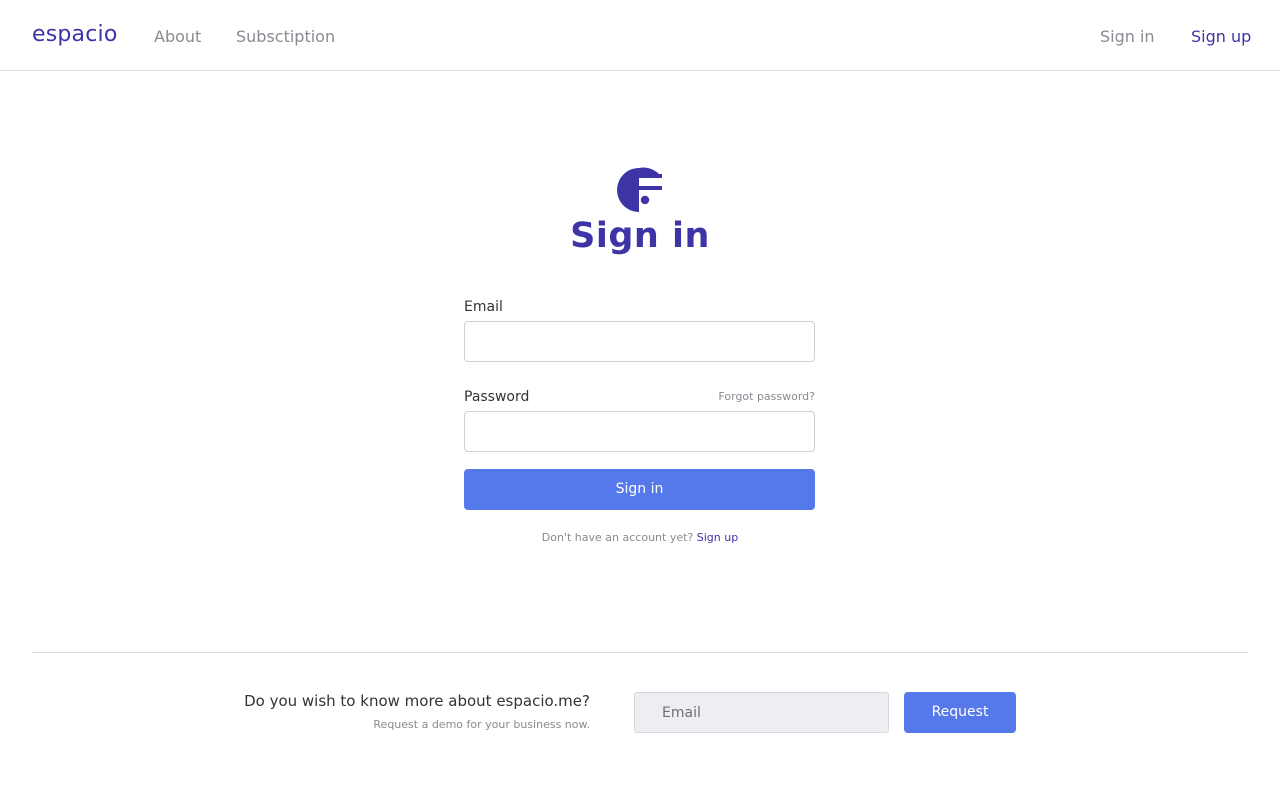 This screenshot has width=1280, height=800. Describe the element at coordinates (481, 724) in the screenshot. I see `footer-subheading: Request a demo for your business now.` at that location.